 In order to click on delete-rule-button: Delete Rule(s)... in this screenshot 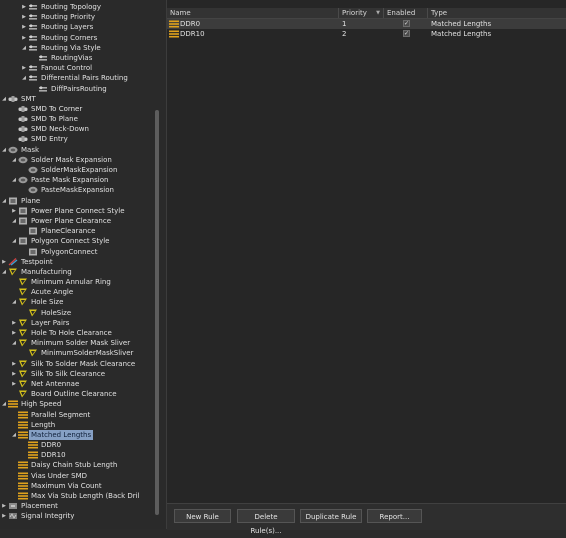, I will do `click(266, 522)`.